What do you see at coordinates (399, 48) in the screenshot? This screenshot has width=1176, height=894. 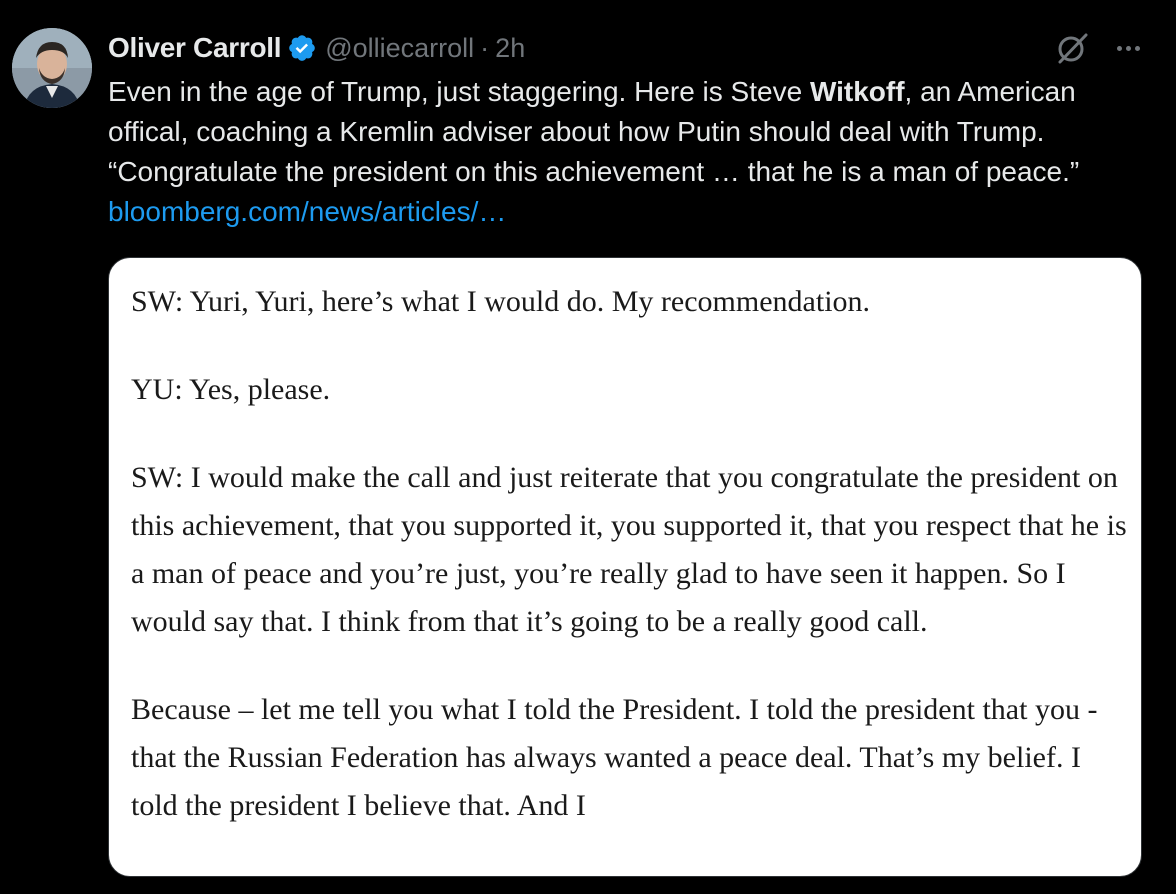 I see `author-handle: @olliecarroll` at bounding box center [399, 48].